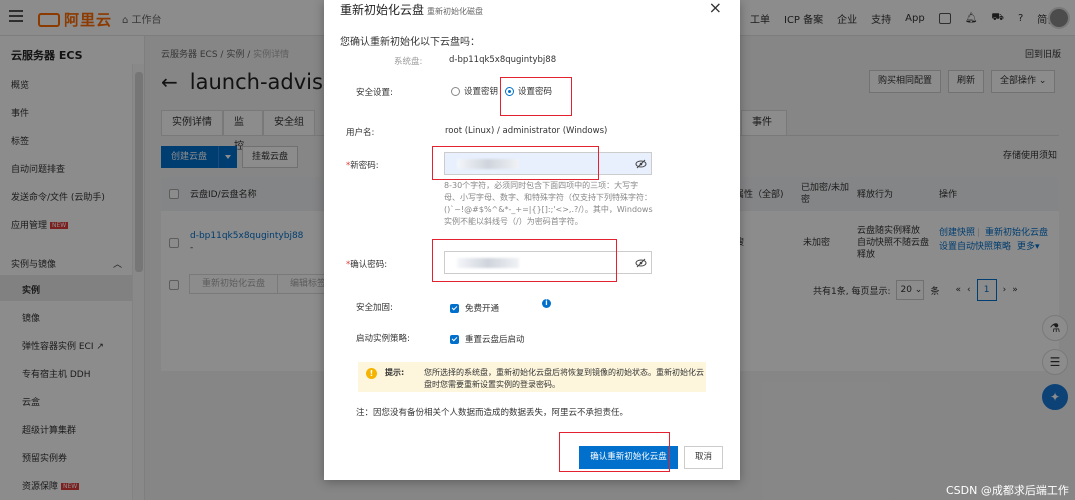 The image size is (1075, 500). What do you see at coordinates (492, 413) in the screenshot?
I see `disclaimer-note: 注：因您没有备份相关个人数据而造成的数据丢失，阿里云不承担责任。` at bounding box center [492, 413].